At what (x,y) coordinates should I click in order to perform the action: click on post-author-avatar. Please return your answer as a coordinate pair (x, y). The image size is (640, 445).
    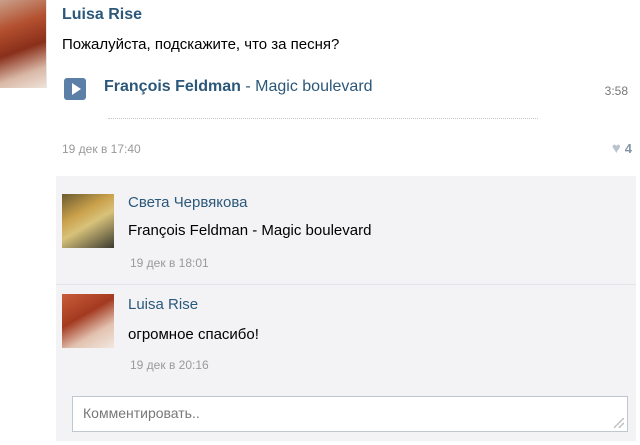
    Looking at the image, I should click on (23, 44).